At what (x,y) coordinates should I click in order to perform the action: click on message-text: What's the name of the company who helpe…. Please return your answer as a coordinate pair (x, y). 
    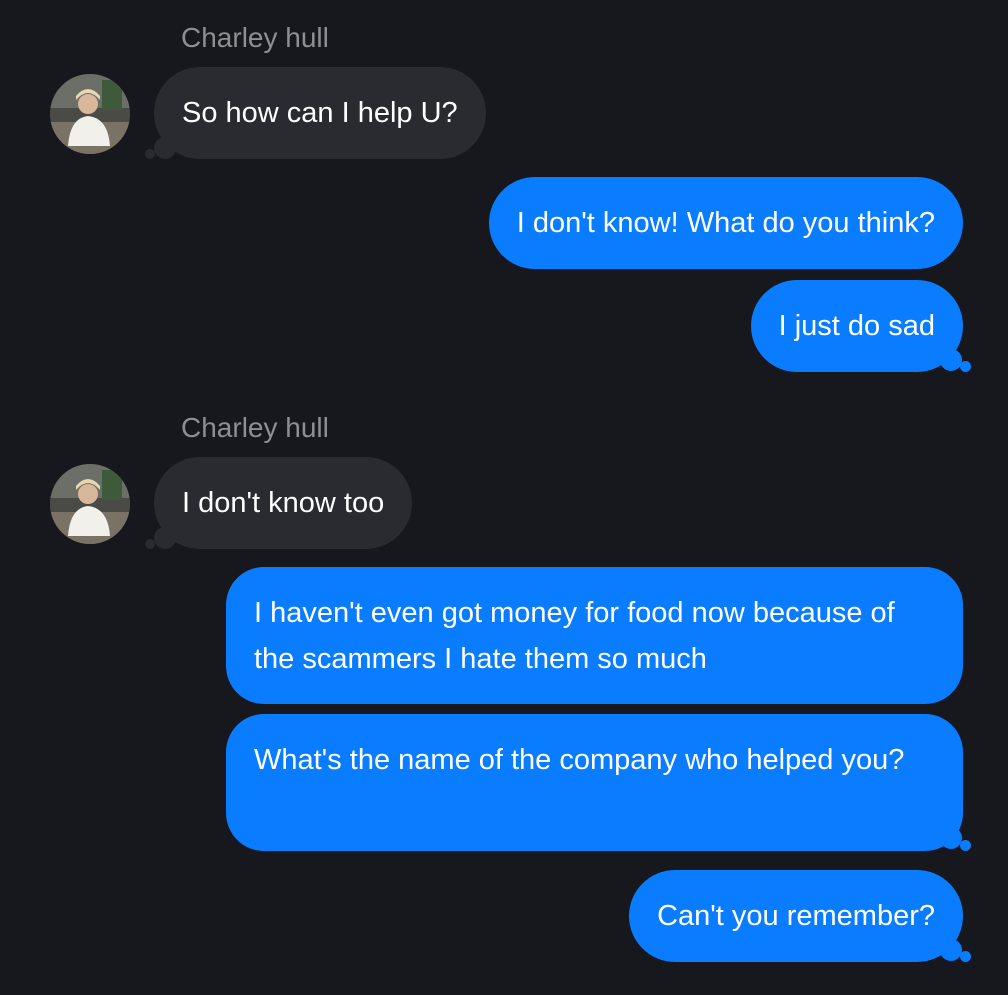
    Looking at the image, I should click on (579, 760).